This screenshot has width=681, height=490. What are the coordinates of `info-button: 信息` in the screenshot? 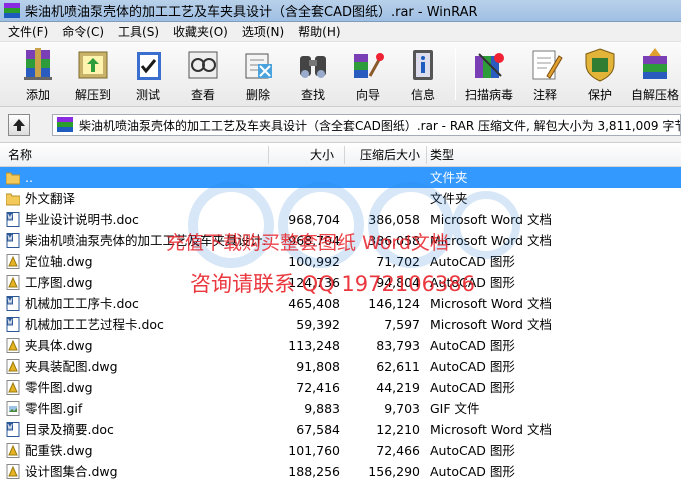 It's located at (423, 74).